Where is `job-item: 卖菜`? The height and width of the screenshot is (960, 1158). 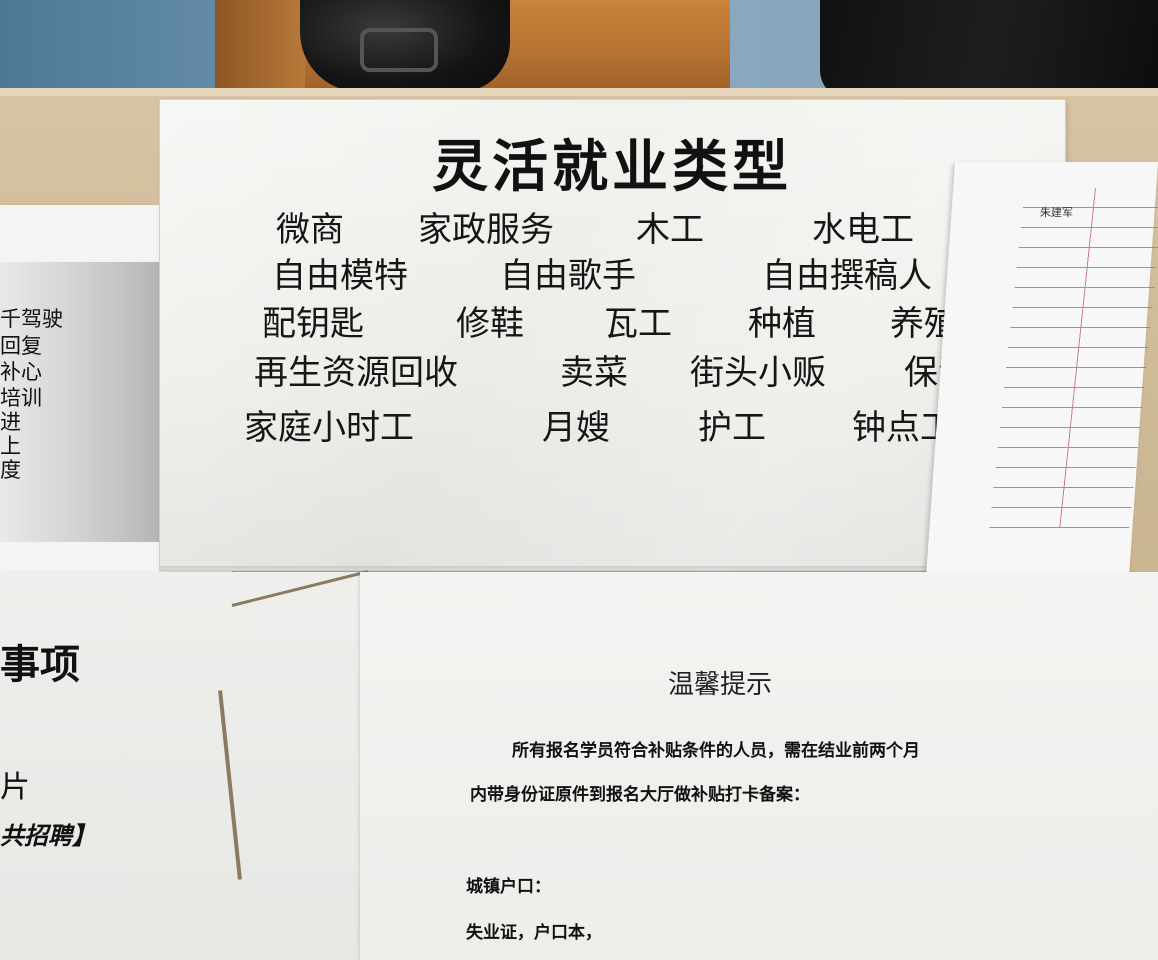 job-item: 卖菜 is located at coordinates (594, 373).